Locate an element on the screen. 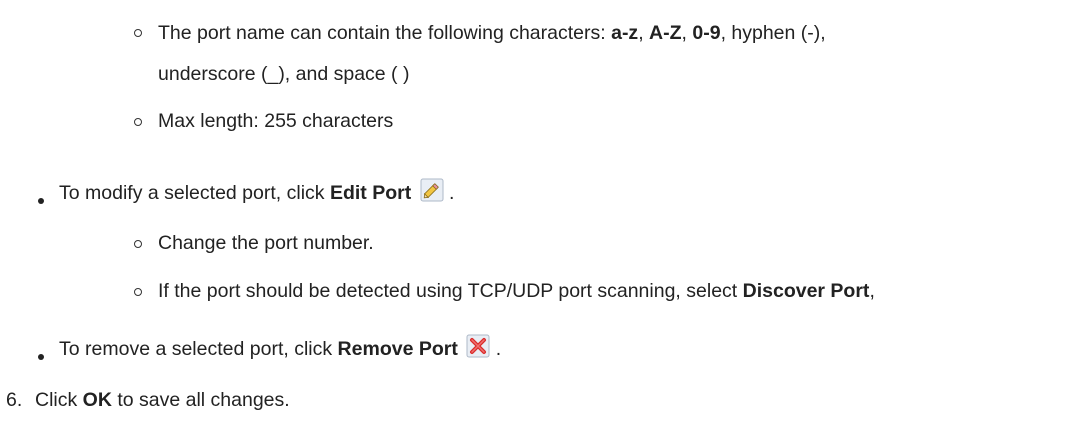 This screenshot has height=430, width=1079. portname-chars-line2: underscore (_), and space ( ) is located at coordinates (284, 74).